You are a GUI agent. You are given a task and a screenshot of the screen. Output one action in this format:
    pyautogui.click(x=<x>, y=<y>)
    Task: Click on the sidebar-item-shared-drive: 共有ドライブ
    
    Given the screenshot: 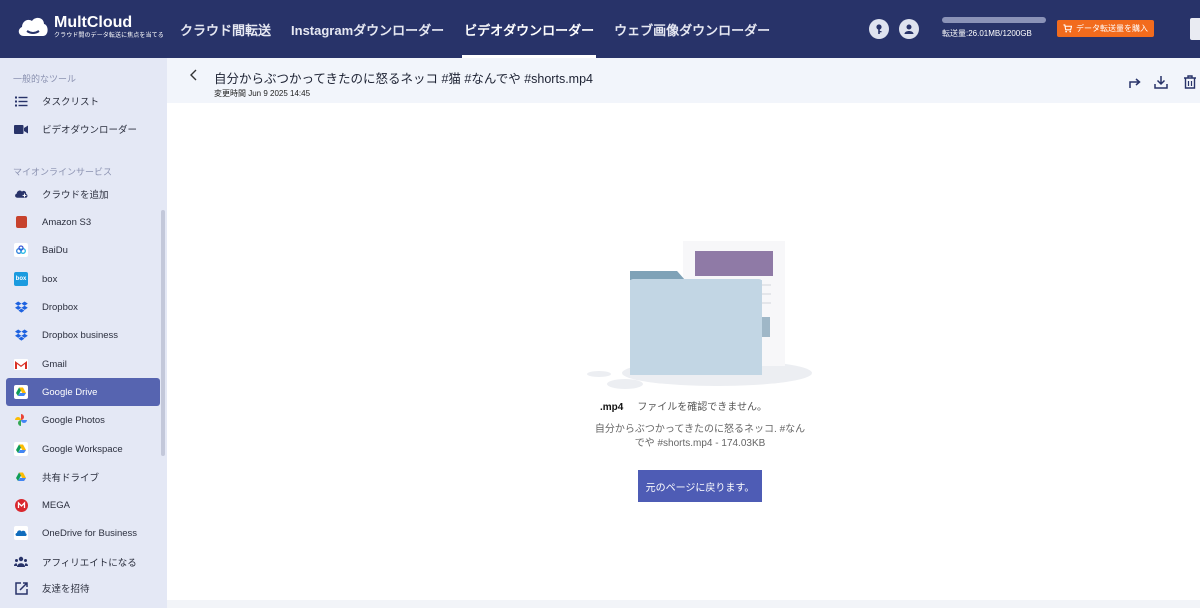 What is the action you would take?
    pyautogui.click(x=83, y=477)
    